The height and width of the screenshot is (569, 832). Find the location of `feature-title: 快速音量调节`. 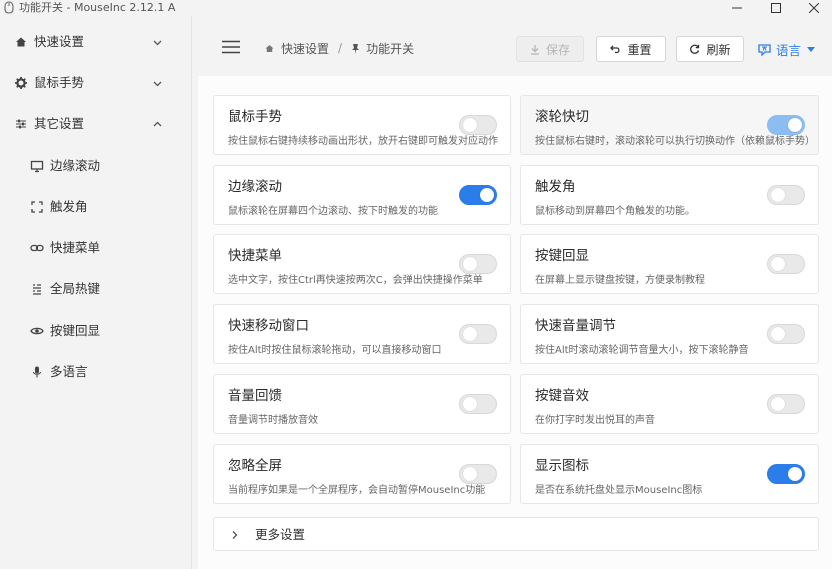

feature-title: 快速音量调节 is located at coordinates (575, 326).